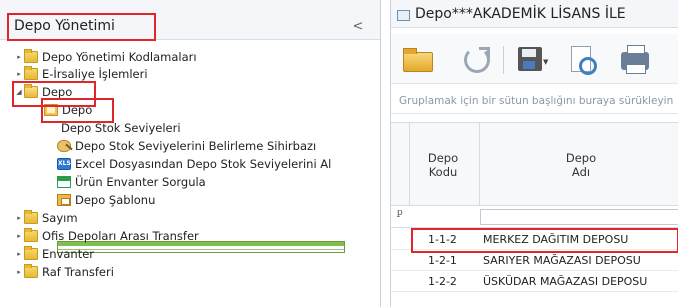  Describe the element at coordinates (358, 27) in the screenshot. I see `collapse-panel-button: <` at that location.